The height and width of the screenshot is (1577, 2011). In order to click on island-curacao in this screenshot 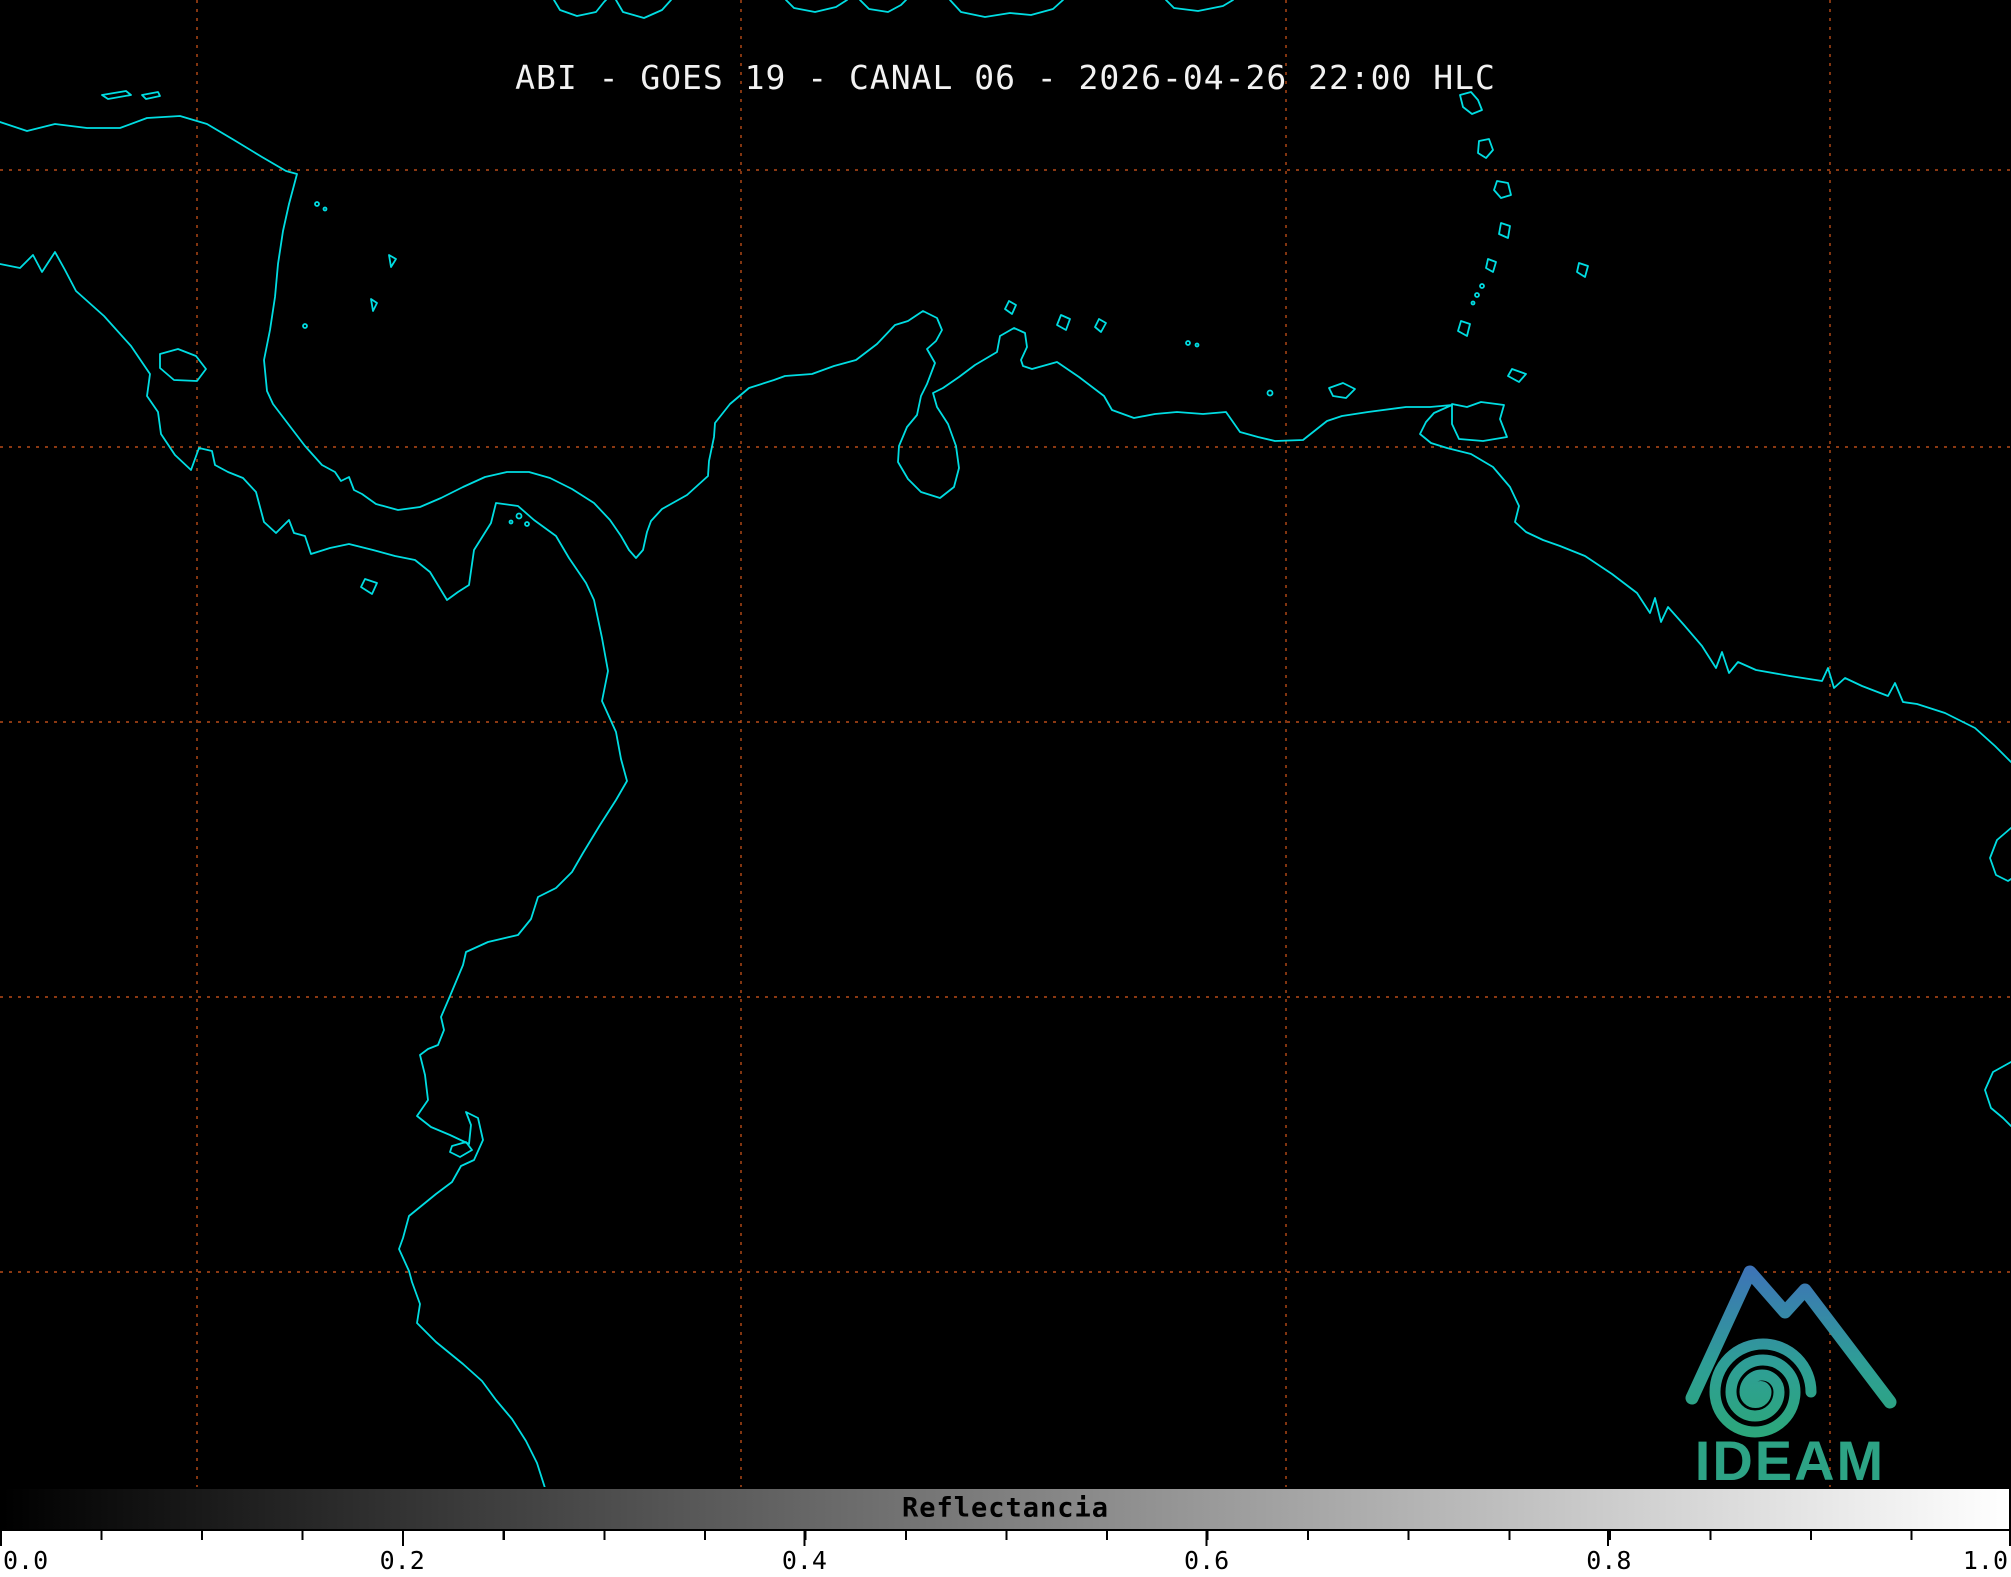, I will do `click(1063, 322)`.